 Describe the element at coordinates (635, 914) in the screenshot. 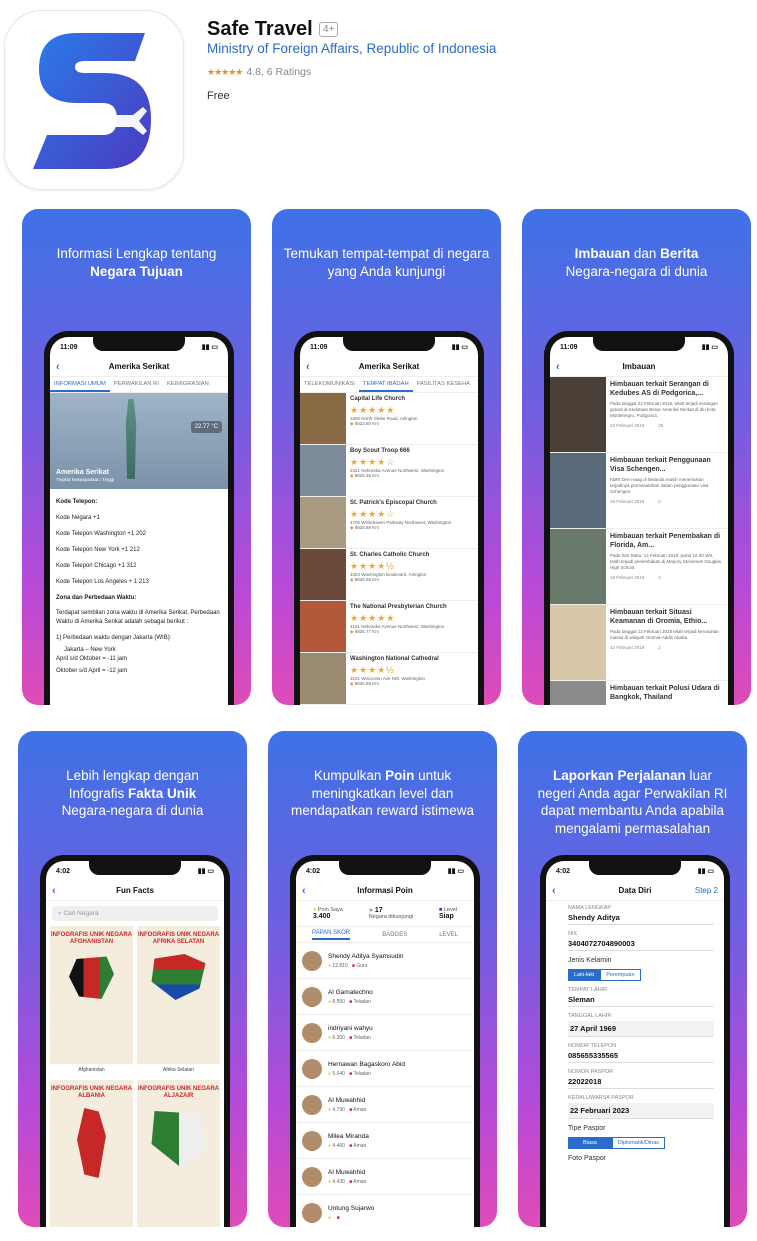

I see `field-nama: NAMA LENGKAP Shendy Aditya` at that location.